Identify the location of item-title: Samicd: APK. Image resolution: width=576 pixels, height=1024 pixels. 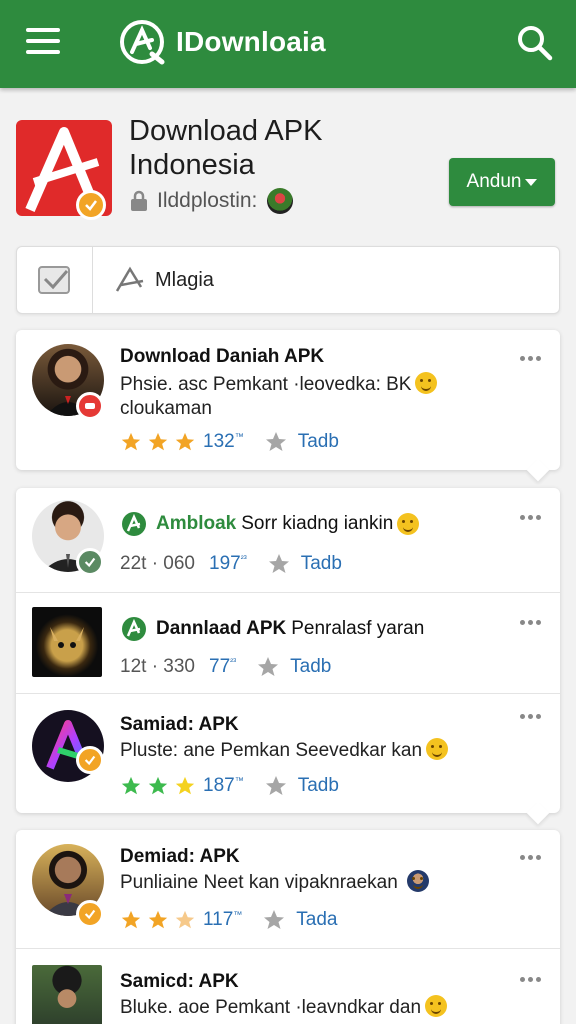
(179, 981).